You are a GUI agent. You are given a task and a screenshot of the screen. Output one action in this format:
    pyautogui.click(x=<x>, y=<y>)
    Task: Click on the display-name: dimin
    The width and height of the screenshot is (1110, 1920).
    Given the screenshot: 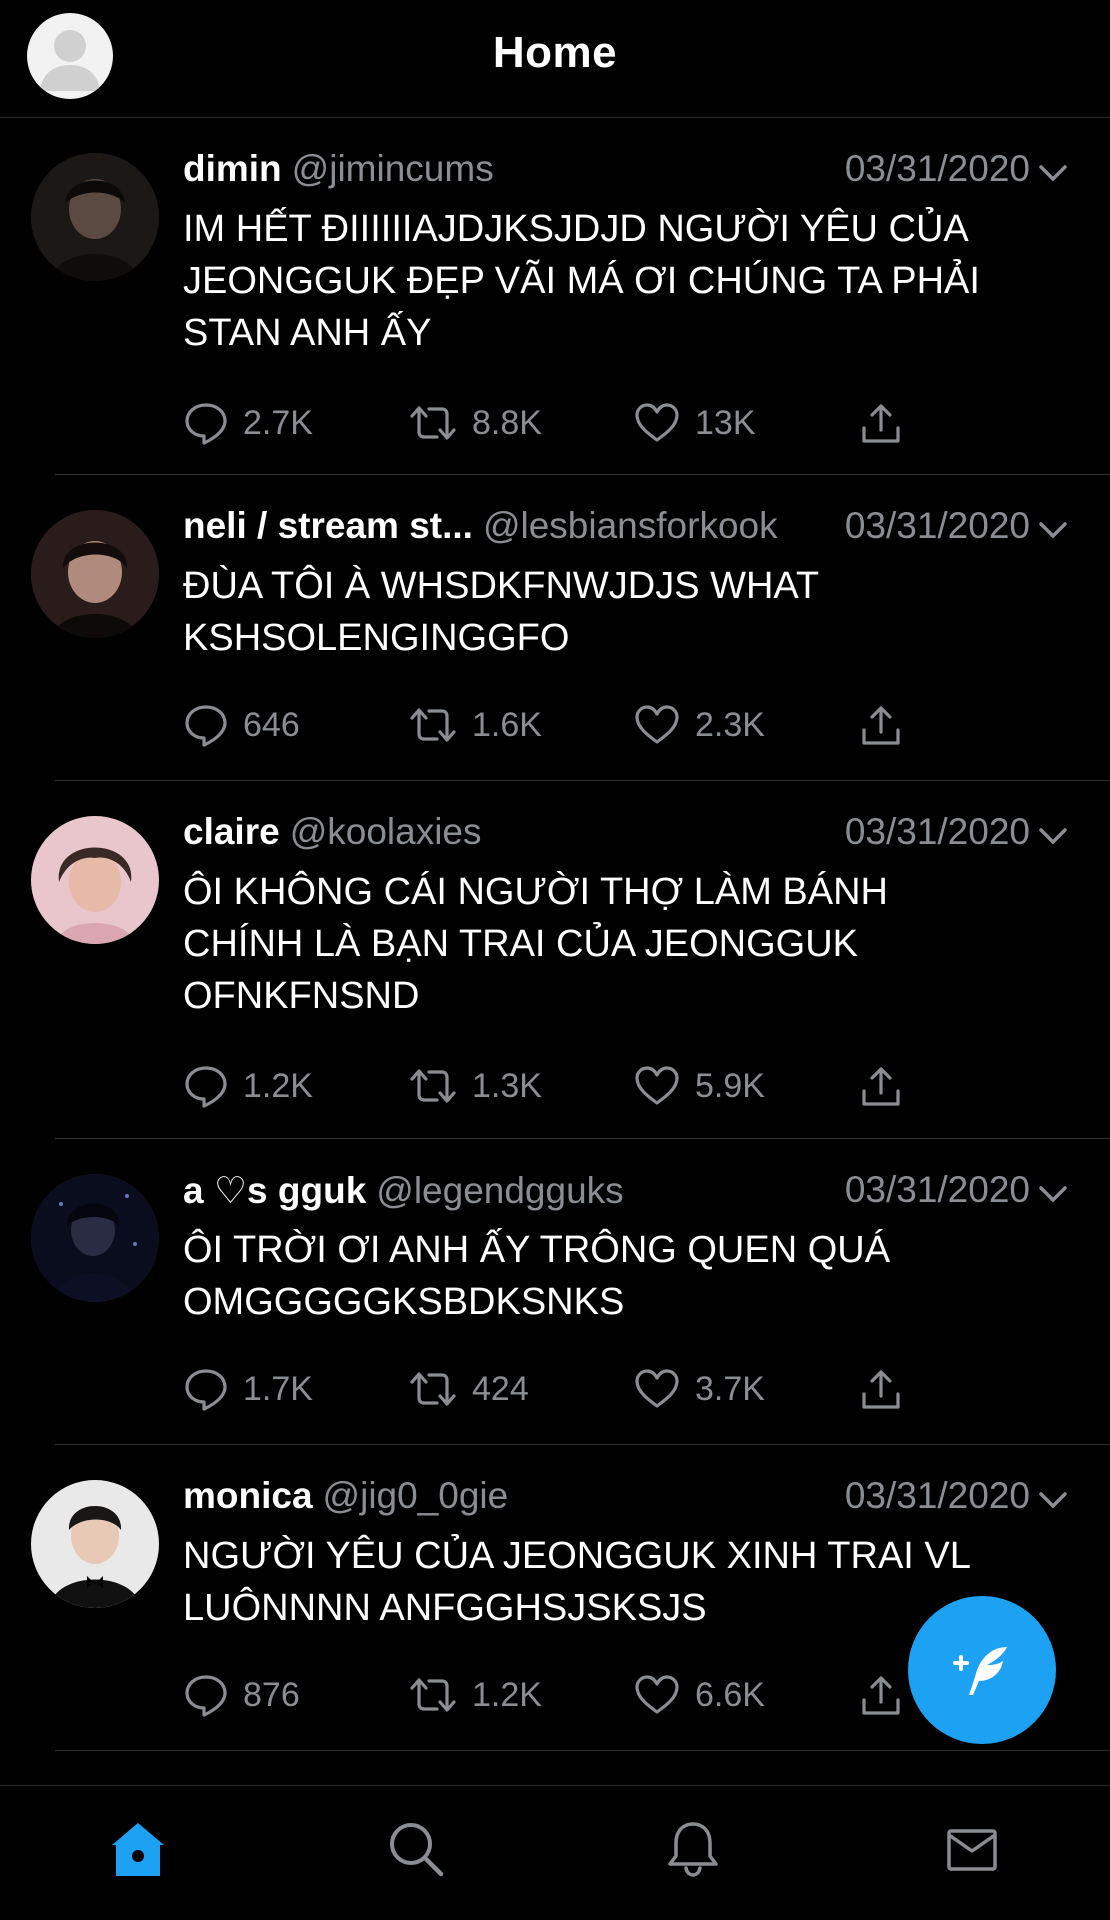 What is the action you would take?
    pyautogui.click(x=232, y=168)
    